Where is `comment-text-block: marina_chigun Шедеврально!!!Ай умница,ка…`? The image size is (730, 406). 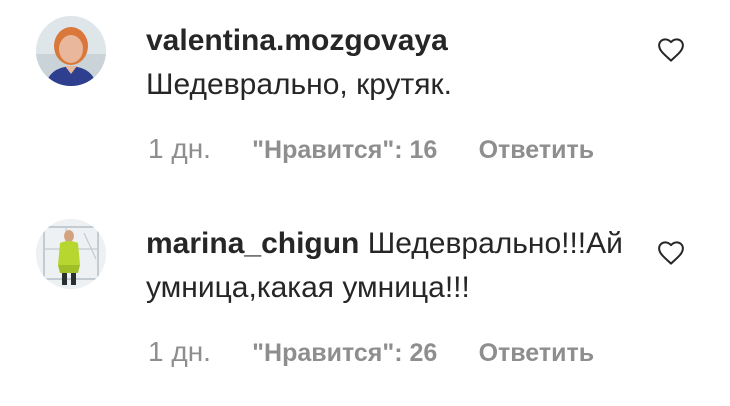 comment-text-block: marina_chigun Шедеврально!!!Ай умница,ка… is located at coordinates (396, 266).